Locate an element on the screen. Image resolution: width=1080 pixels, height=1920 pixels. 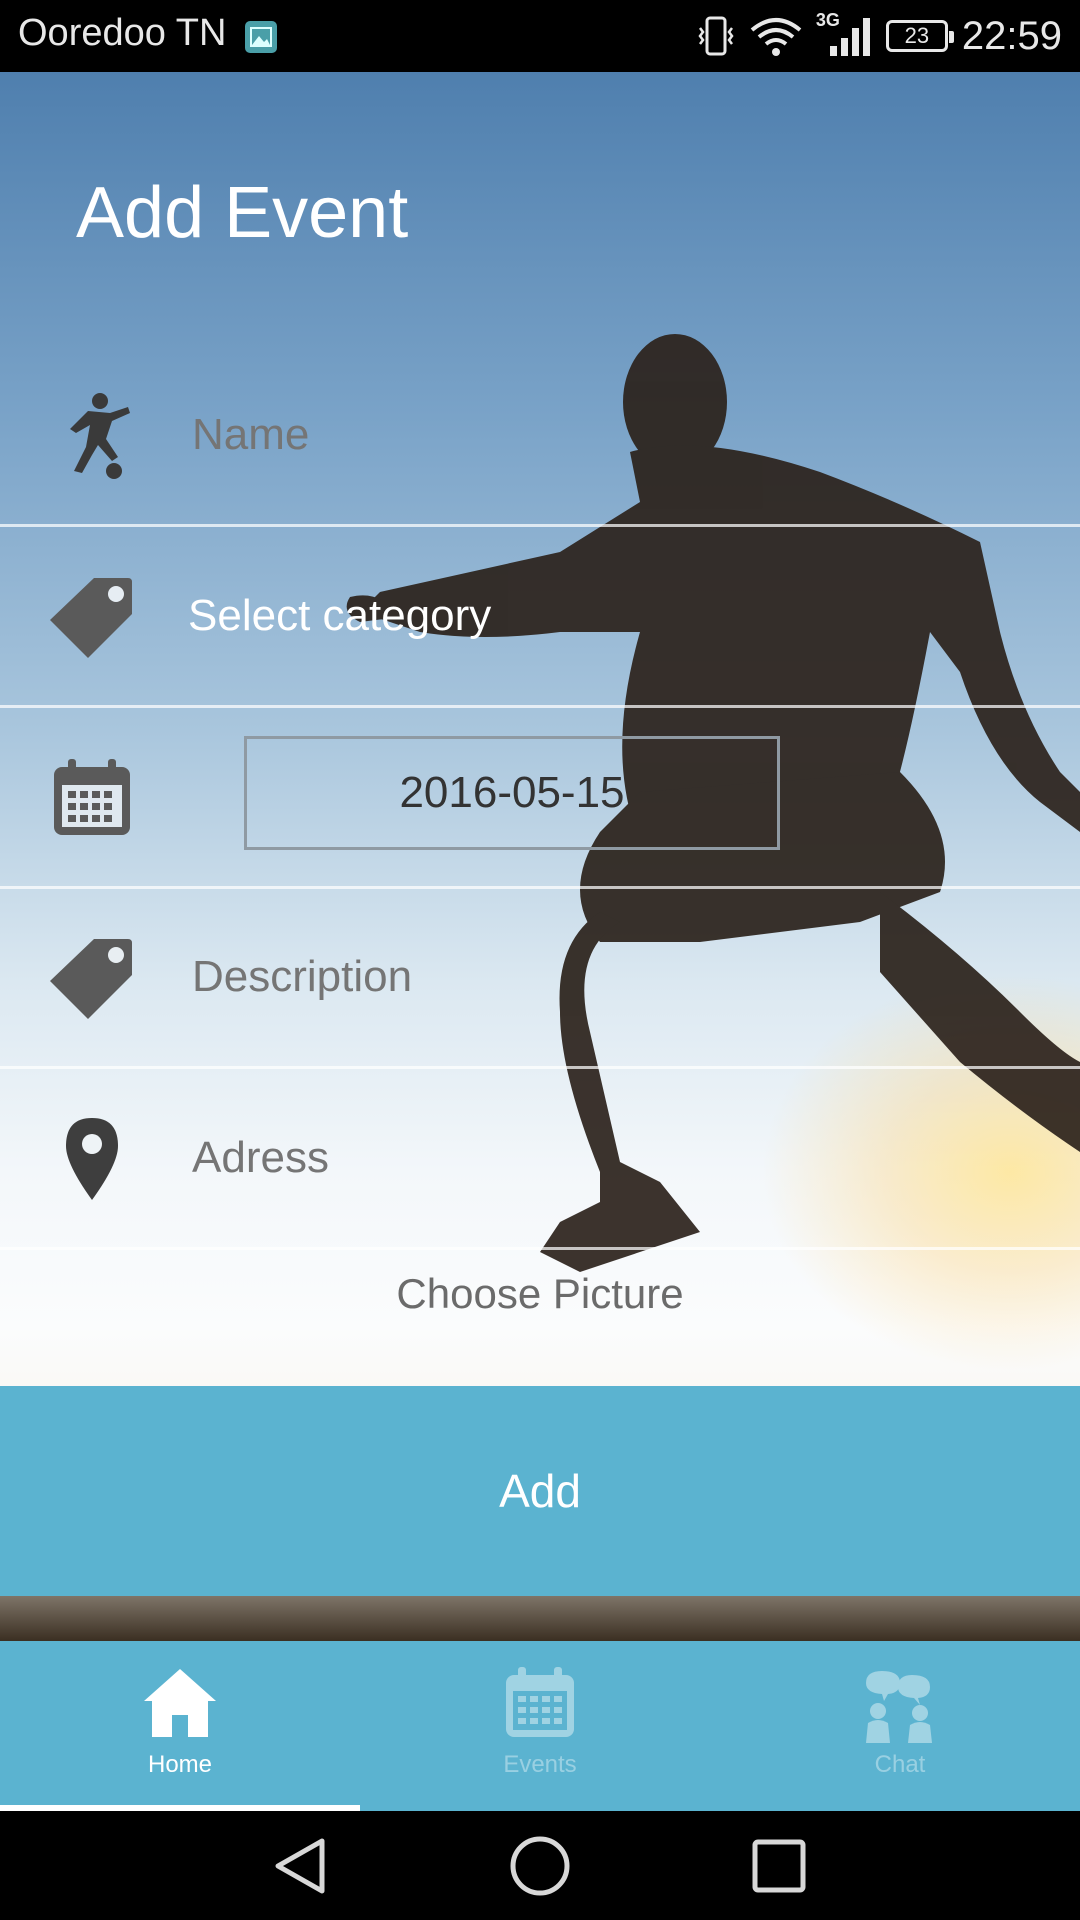
category-row: Select category is located at coordinates (540, 617).